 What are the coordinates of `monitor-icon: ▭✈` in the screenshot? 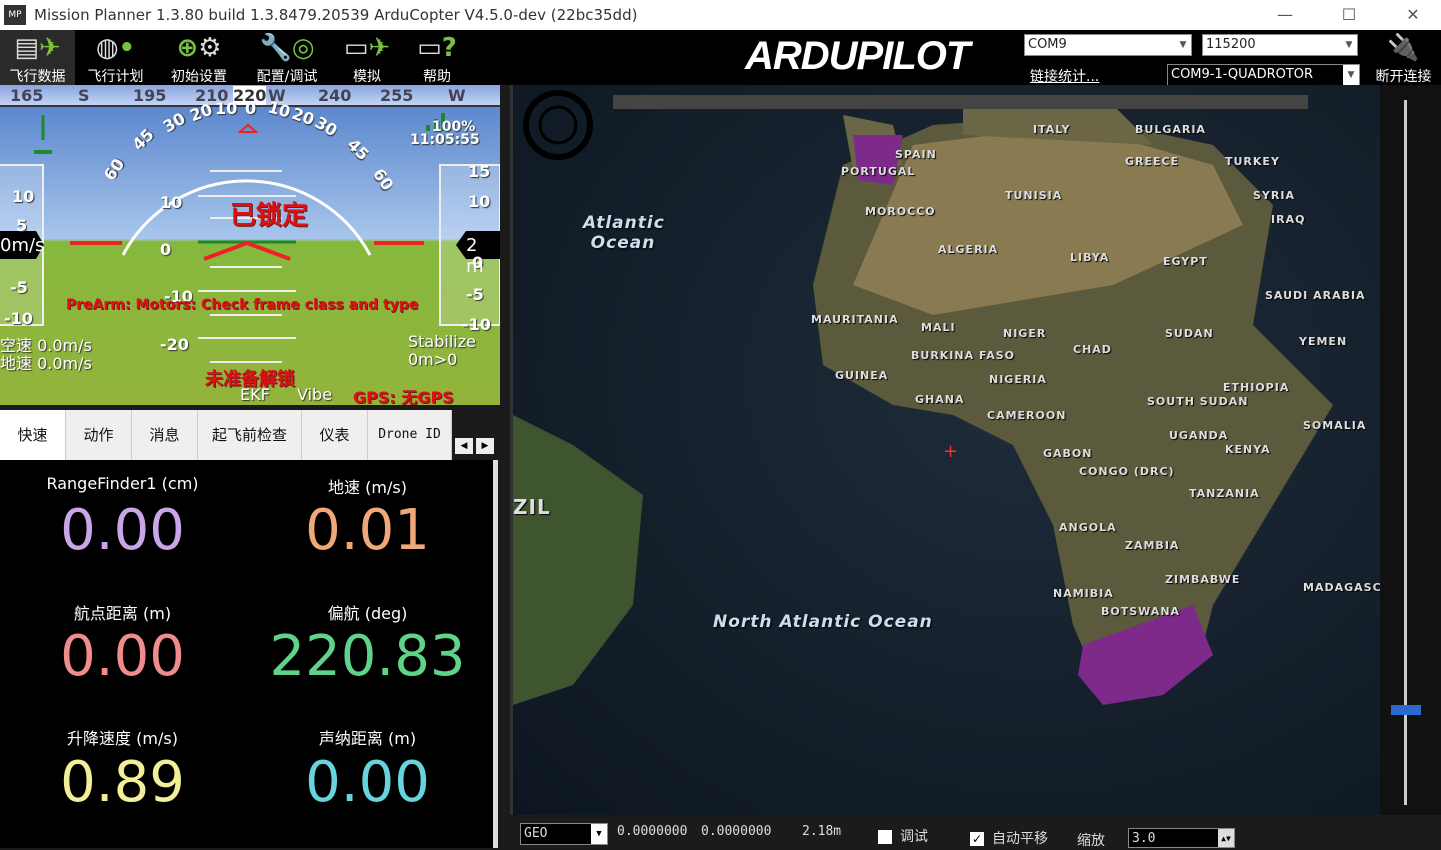 It's located at (367, 48).